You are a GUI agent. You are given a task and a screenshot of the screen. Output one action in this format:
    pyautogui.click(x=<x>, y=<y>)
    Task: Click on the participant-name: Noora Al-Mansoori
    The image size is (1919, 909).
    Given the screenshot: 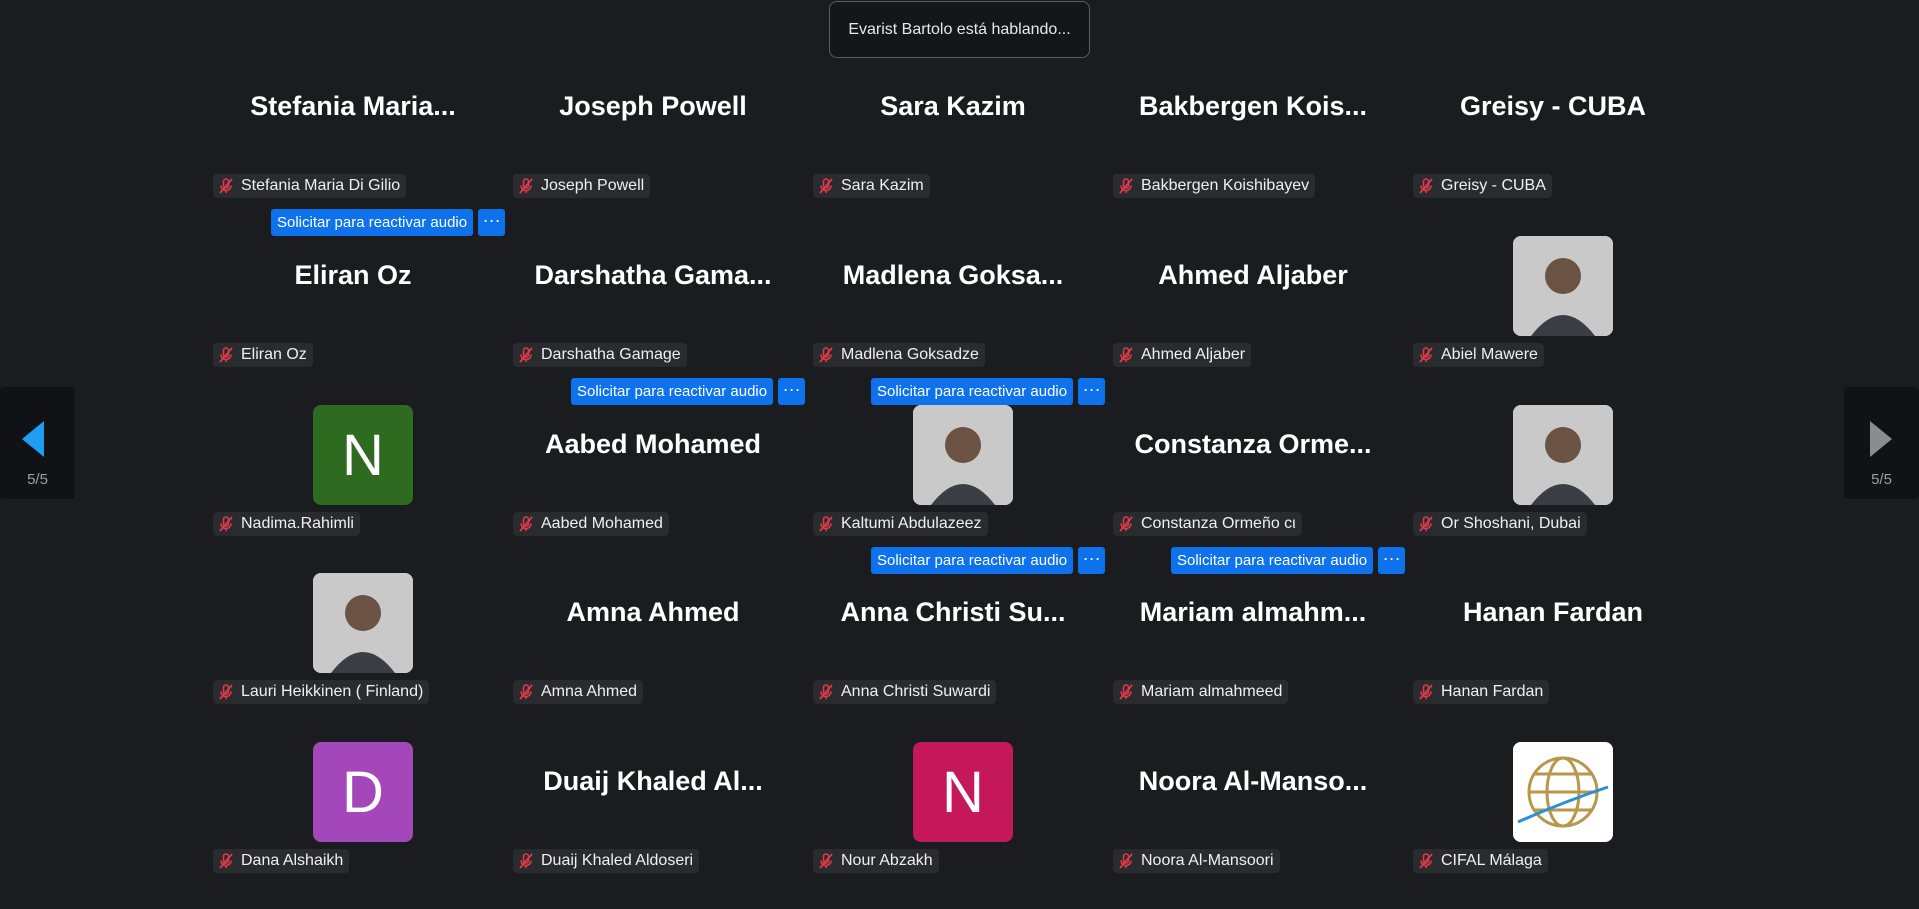 What is the action you would take?
    pyautogui.click(x=1207, y=860)
    